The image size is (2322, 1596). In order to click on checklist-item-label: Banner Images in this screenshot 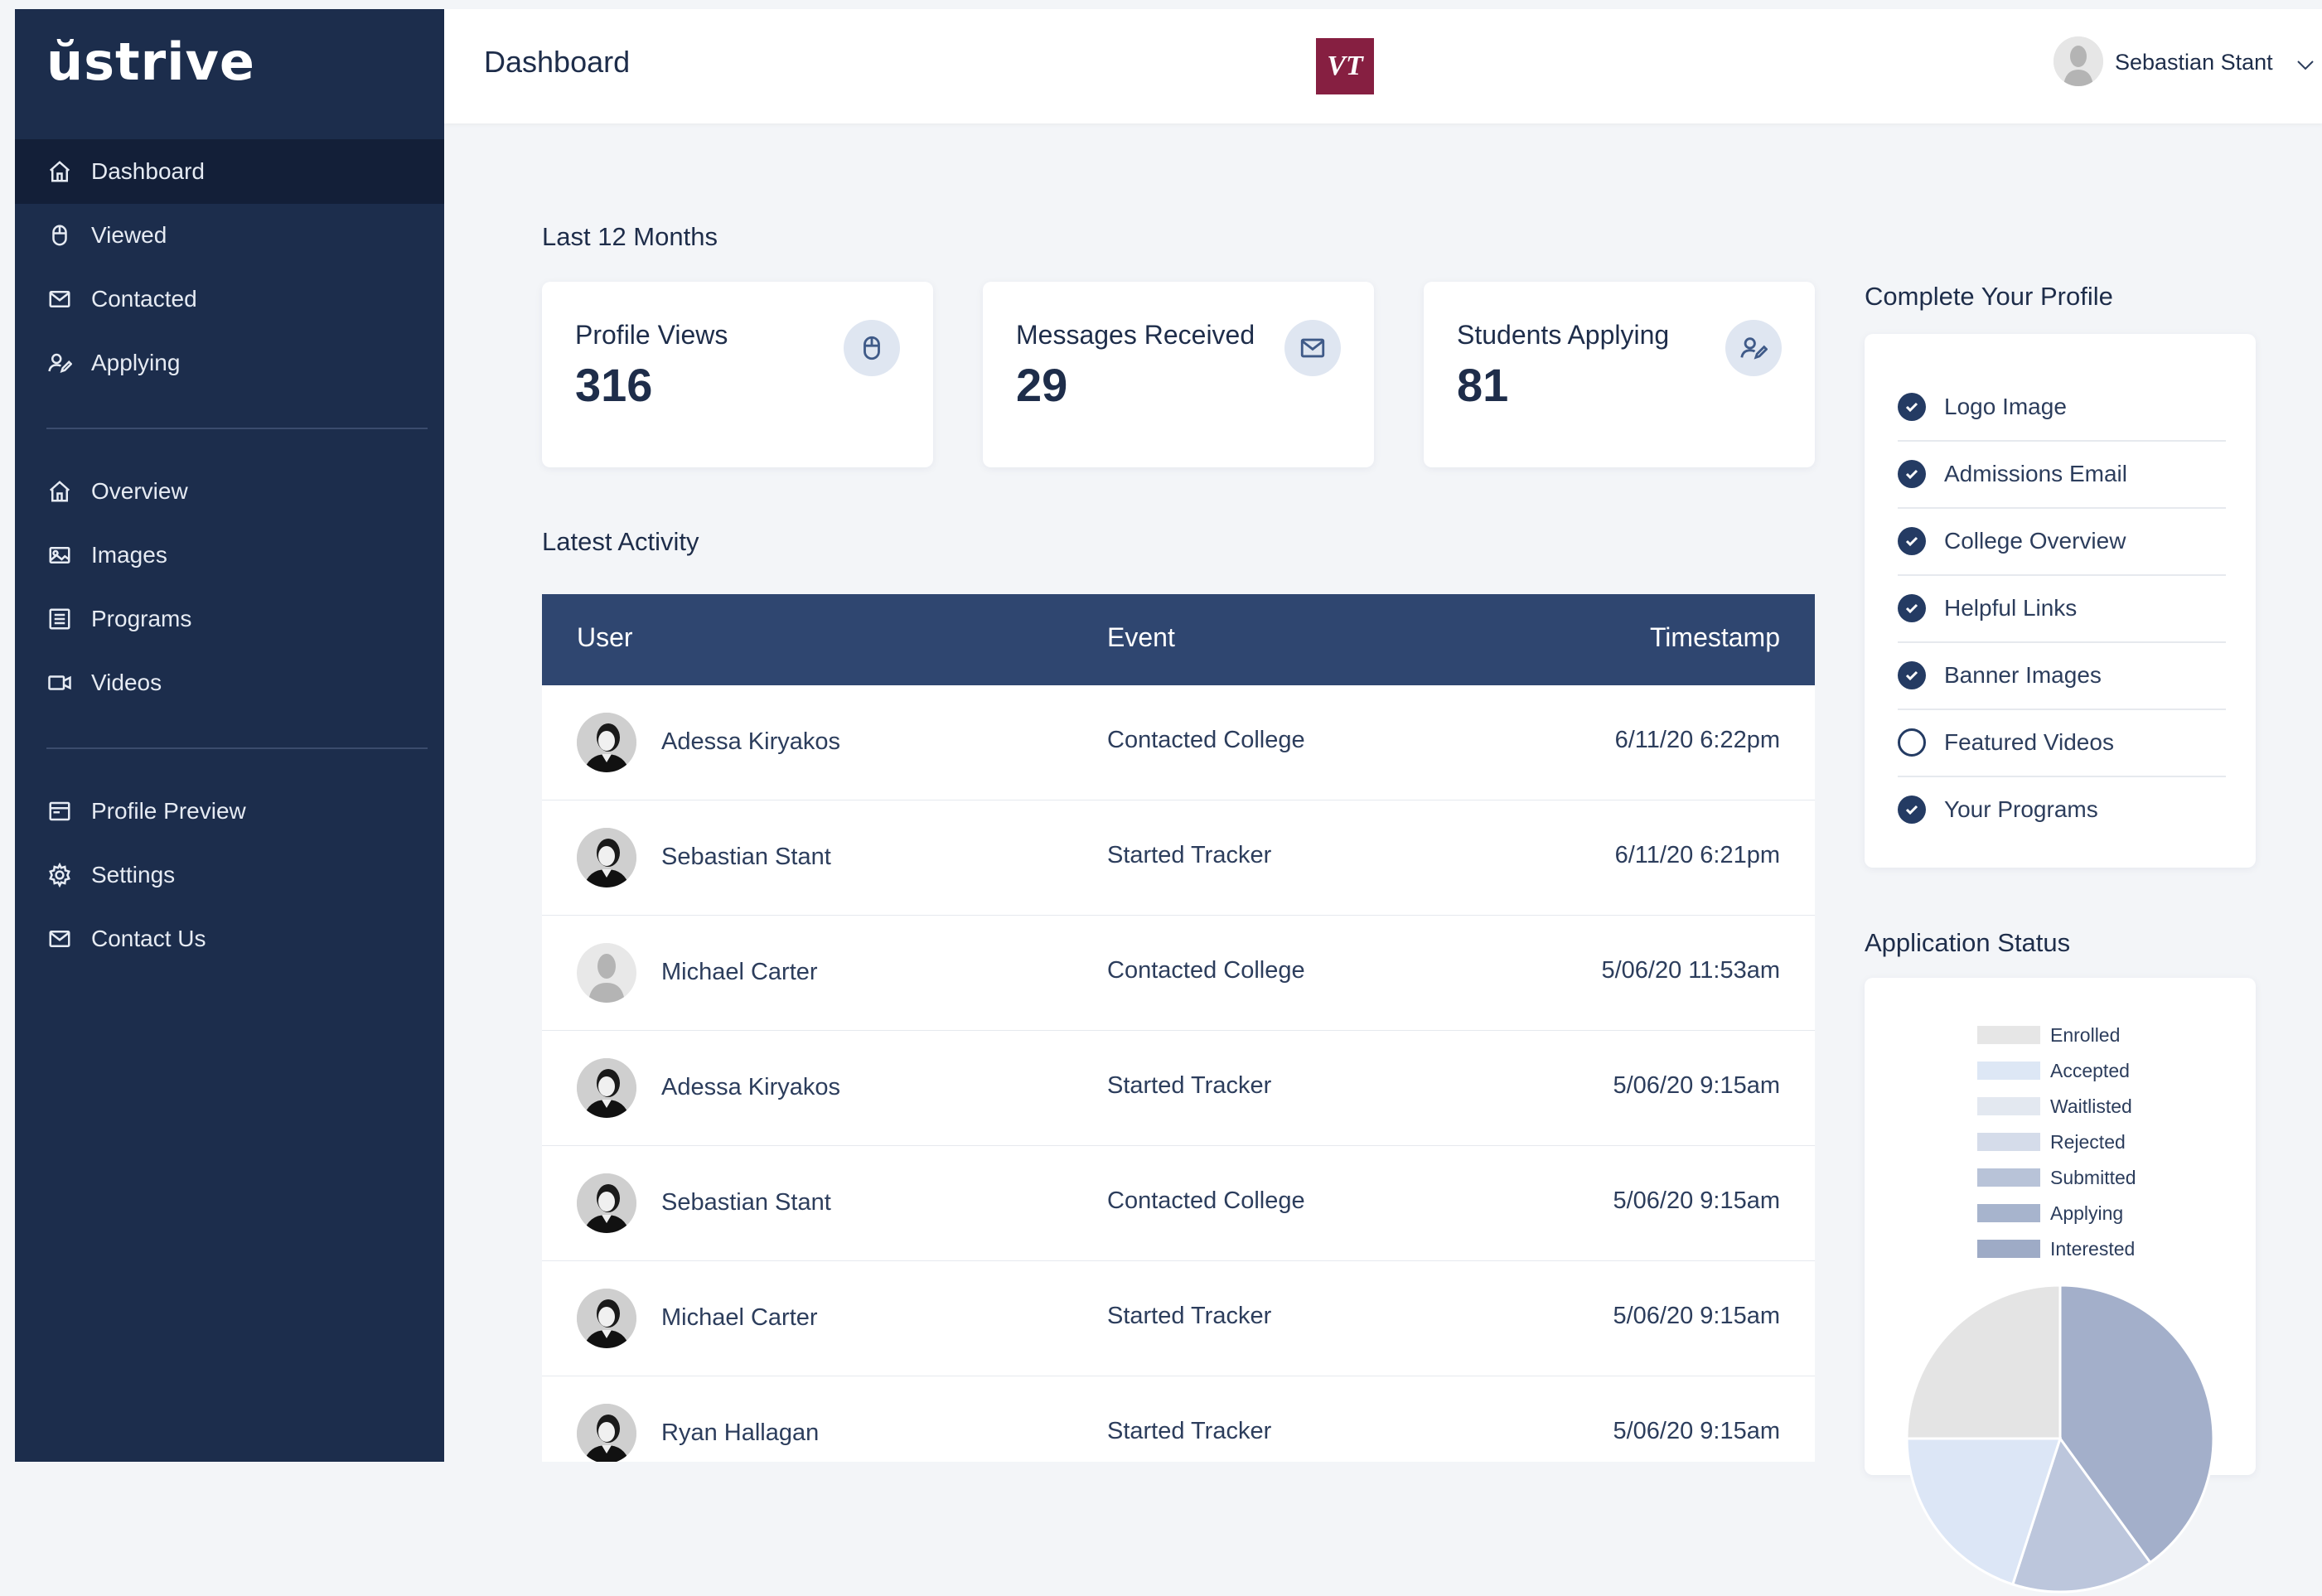, I will do `click(2023, 675)`.